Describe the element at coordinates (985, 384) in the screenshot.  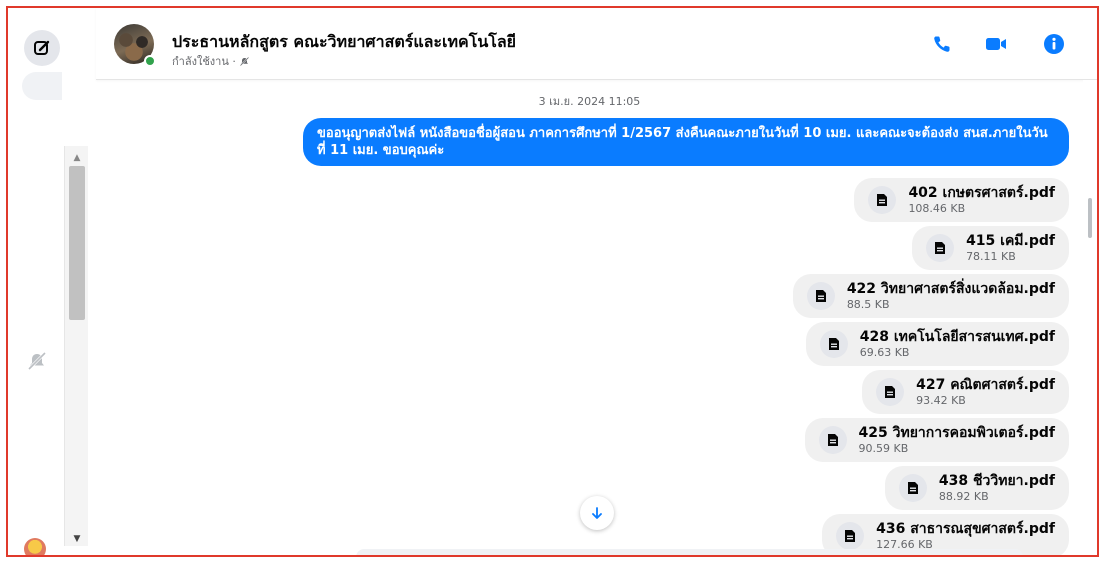
I see `file-name: 427 คณิตศาสตร์.pdf` at that location.